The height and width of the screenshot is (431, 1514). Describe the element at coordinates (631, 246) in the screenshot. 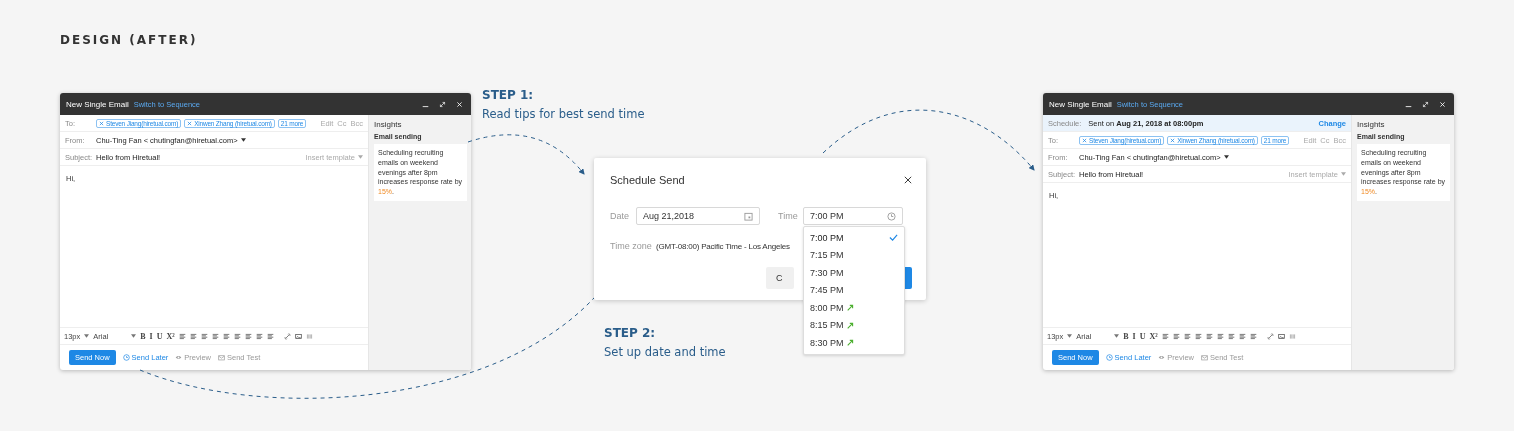

I see `field-label: Time zone` at that location.